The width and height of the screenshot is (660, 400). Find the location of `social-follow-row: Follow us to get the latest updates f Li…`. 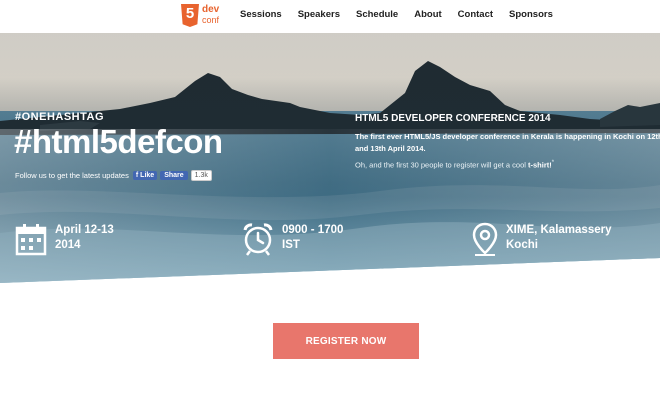

social-follow-row: Follow us to get the latest updates f Li… is located at coordinates (113, 175).